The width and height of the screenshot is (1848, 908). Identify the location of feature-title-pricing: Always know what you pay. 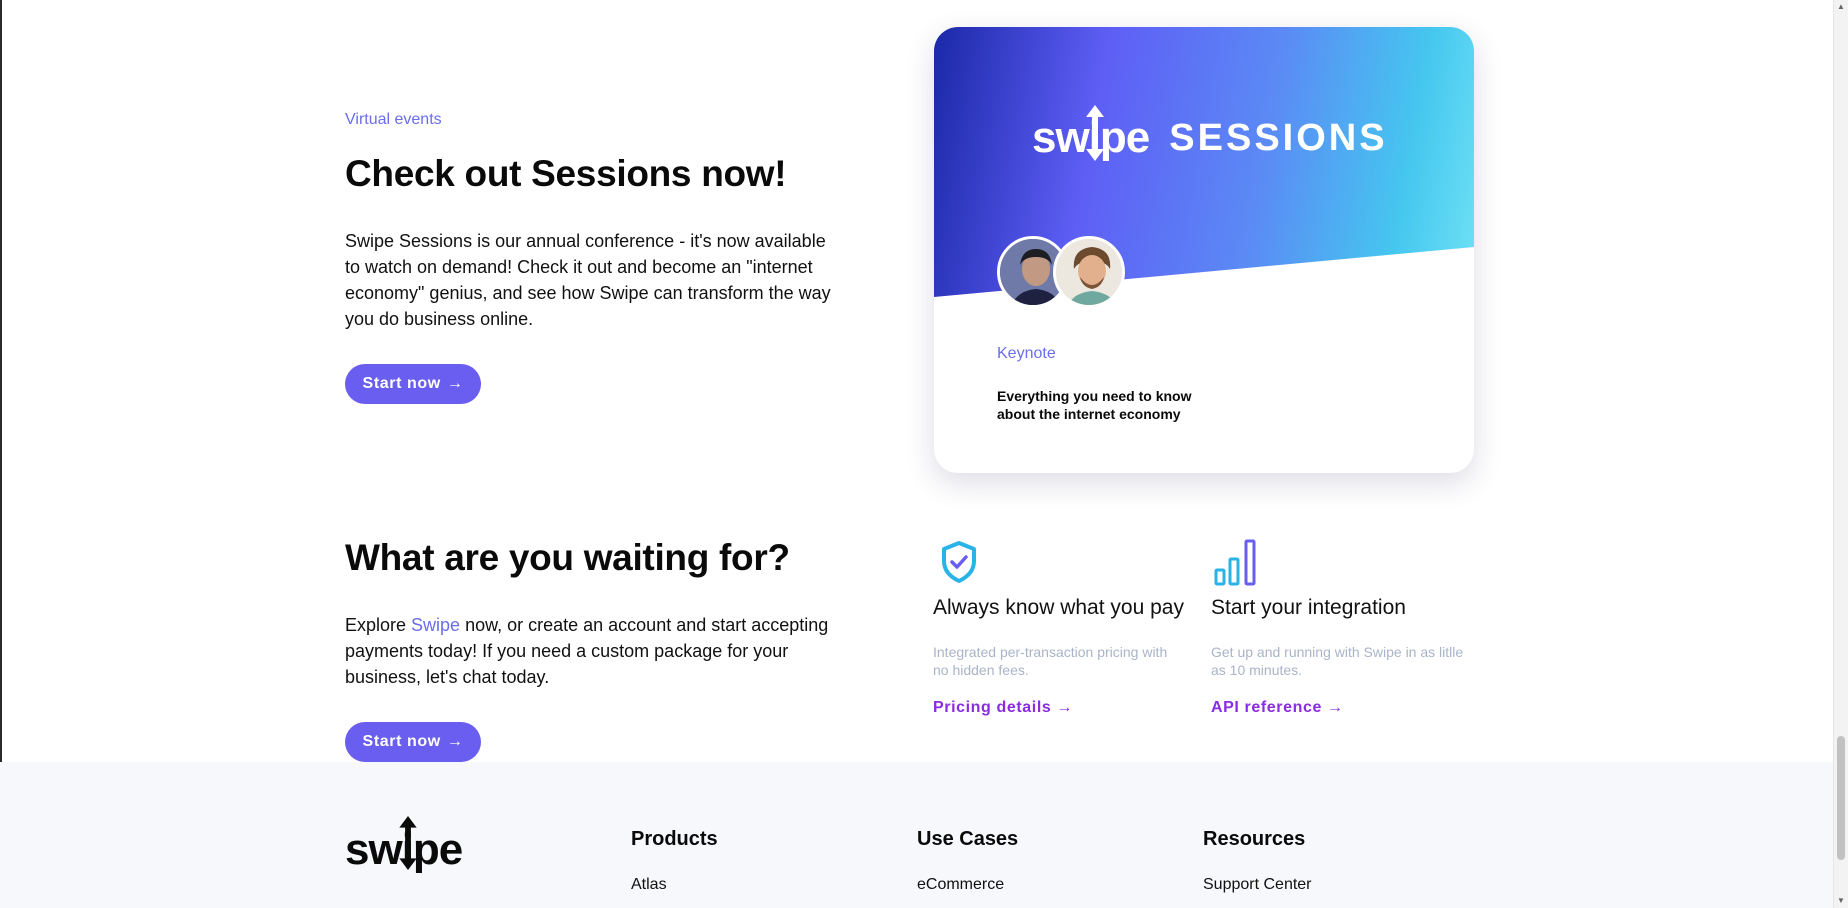
(1058, 607).